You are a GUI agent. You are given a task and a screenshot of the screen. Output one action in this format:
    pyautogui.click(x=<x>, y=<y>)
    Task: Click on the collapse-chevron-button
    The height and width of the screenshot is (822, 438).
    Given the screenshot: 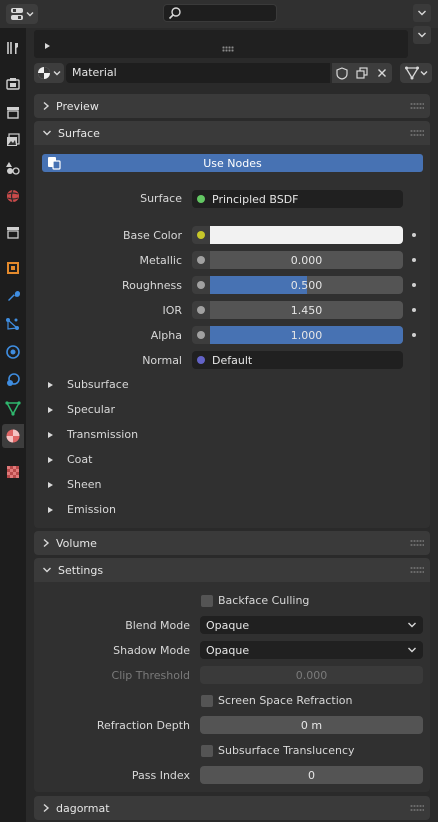 What is the action you would take?
    pyautogui.click(x=422, y=35)
    